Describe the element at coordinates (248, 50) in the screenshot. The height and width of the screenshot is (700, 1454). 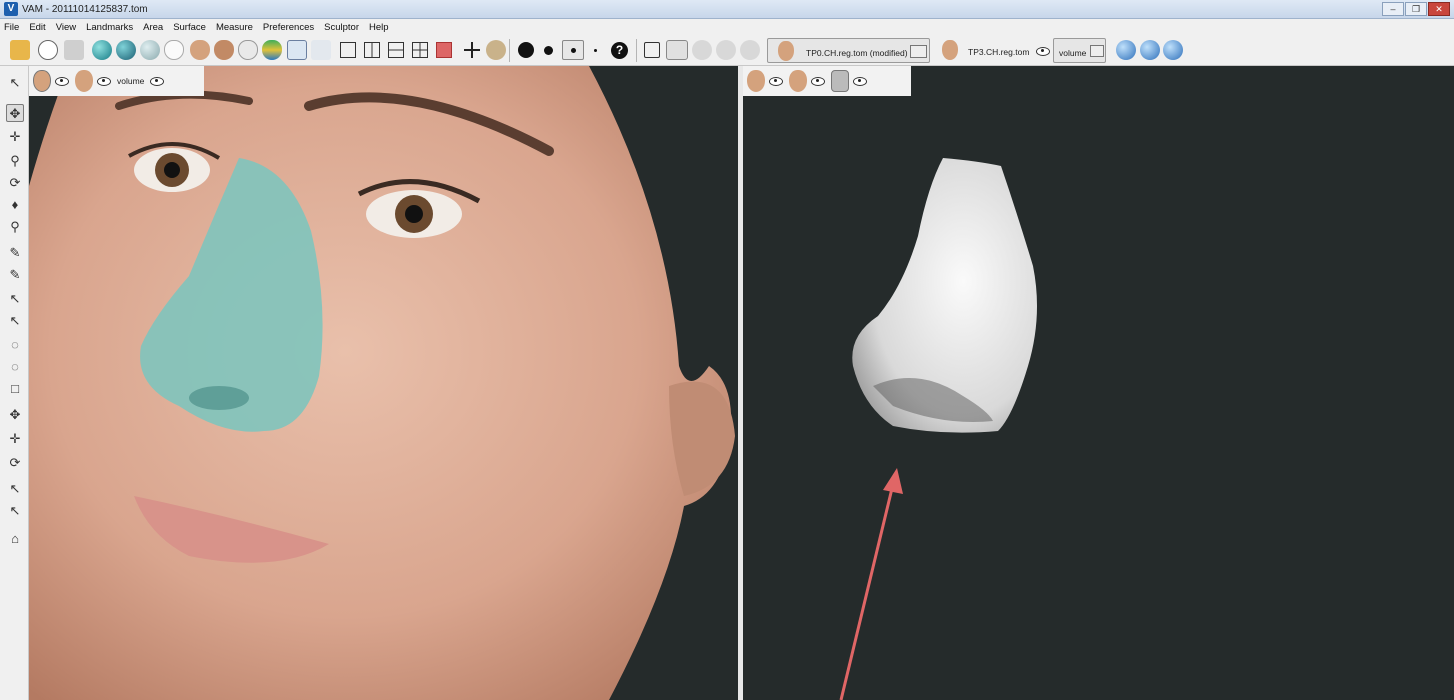
I see `face-mesh-icon` at that location.